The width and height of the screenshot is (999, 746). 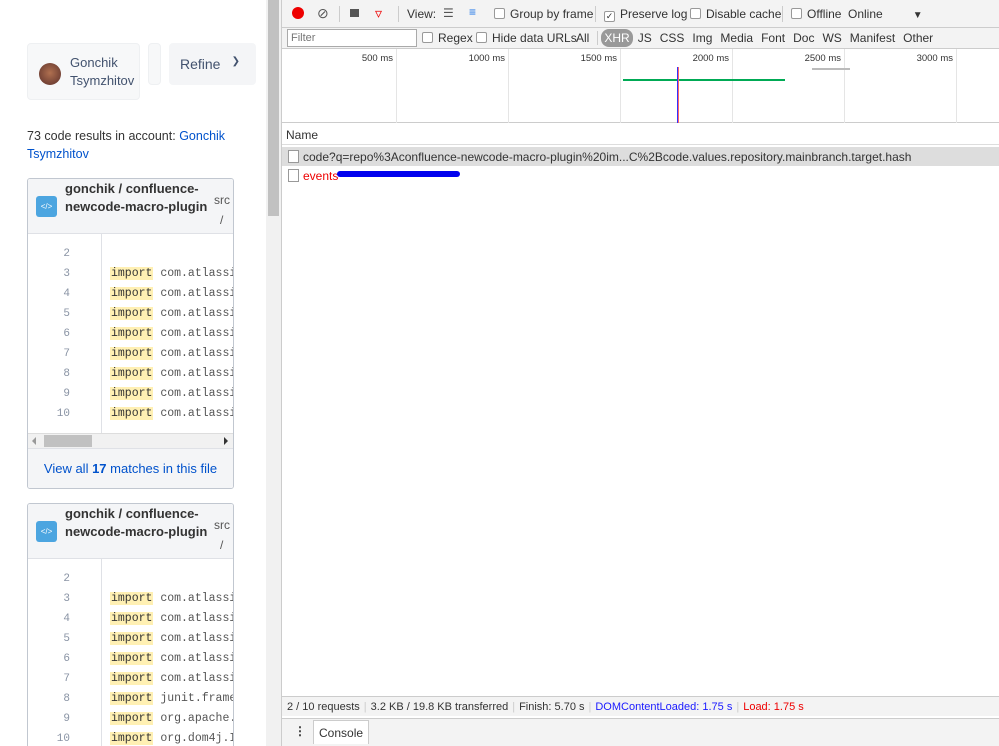 I want to click on line-number: 5, so click(x=66, y=314).